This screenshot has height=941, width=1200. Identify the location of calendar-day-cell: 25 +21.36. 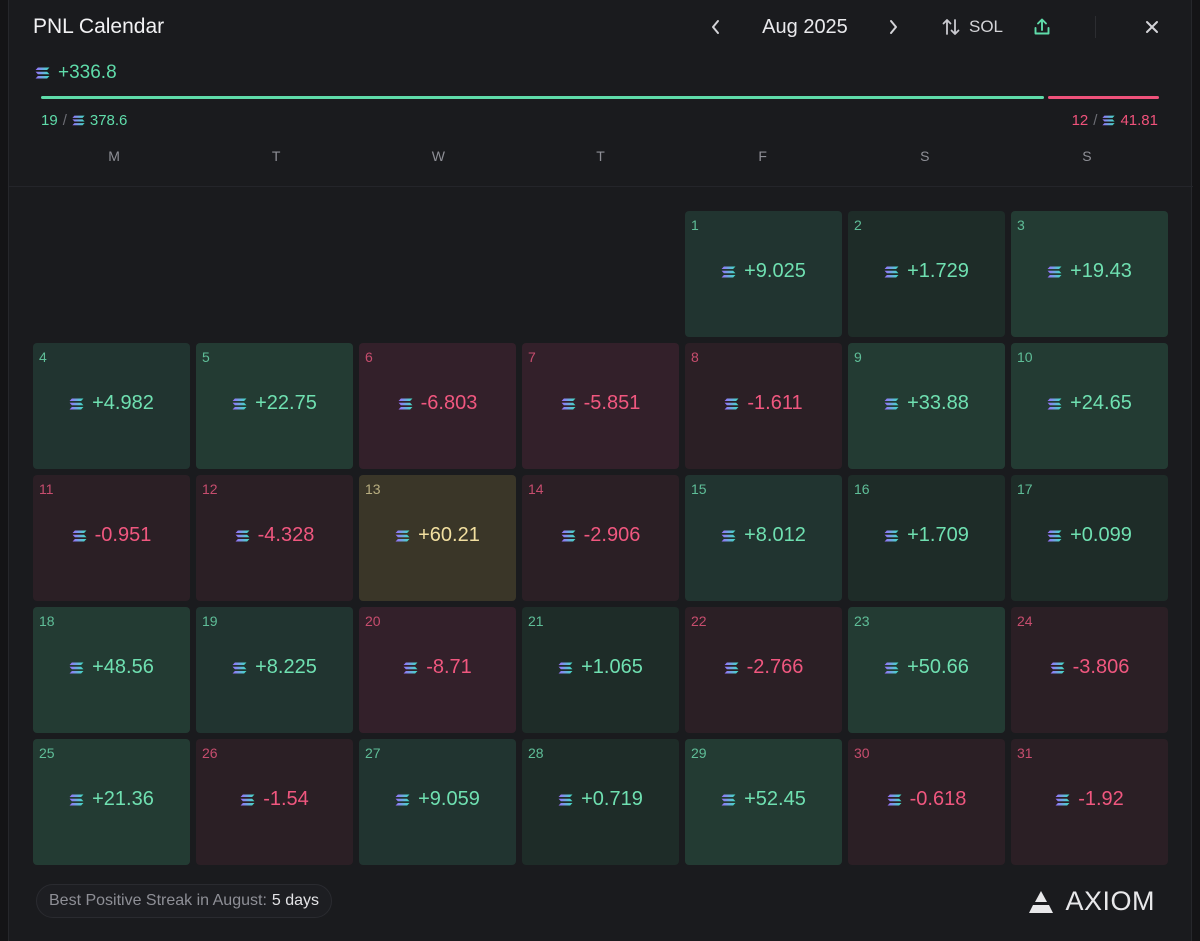
(111, 802).